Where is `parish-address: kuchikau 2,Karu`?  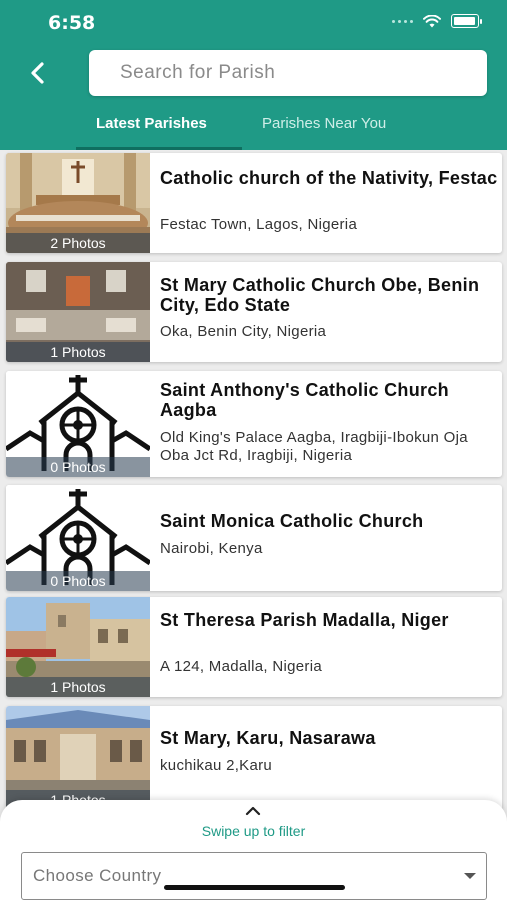
parish-address: kuchikau 2,Karu is located at coordinates (216, 765).